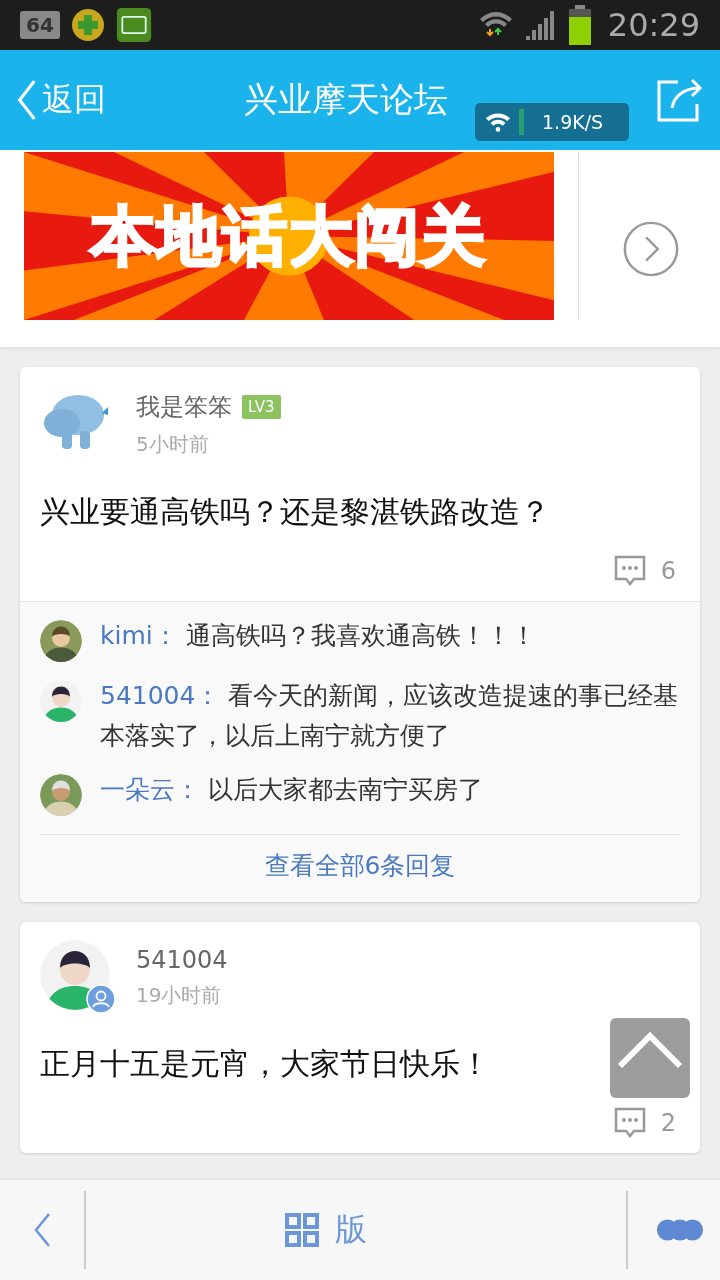  I want to click on reply-author: 一朵云：, so click(150, 789).